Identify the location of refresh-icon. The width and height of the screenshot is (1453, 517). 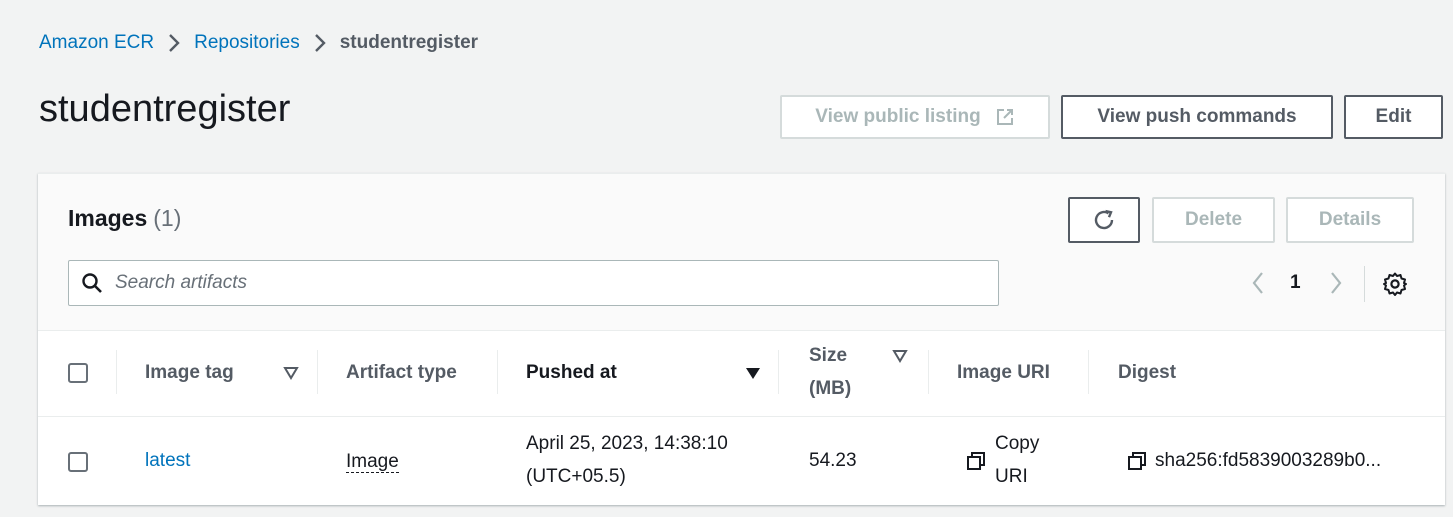
(1104, 220).